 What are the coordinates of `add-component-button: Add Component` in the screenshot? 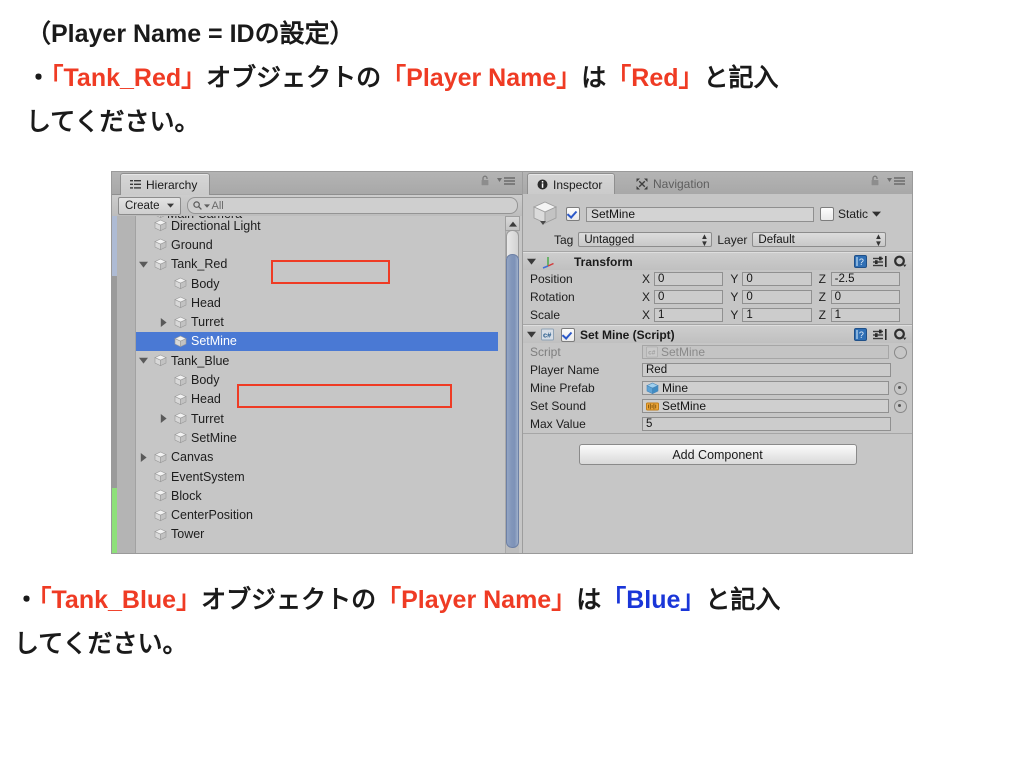 It's located at (717, 454).